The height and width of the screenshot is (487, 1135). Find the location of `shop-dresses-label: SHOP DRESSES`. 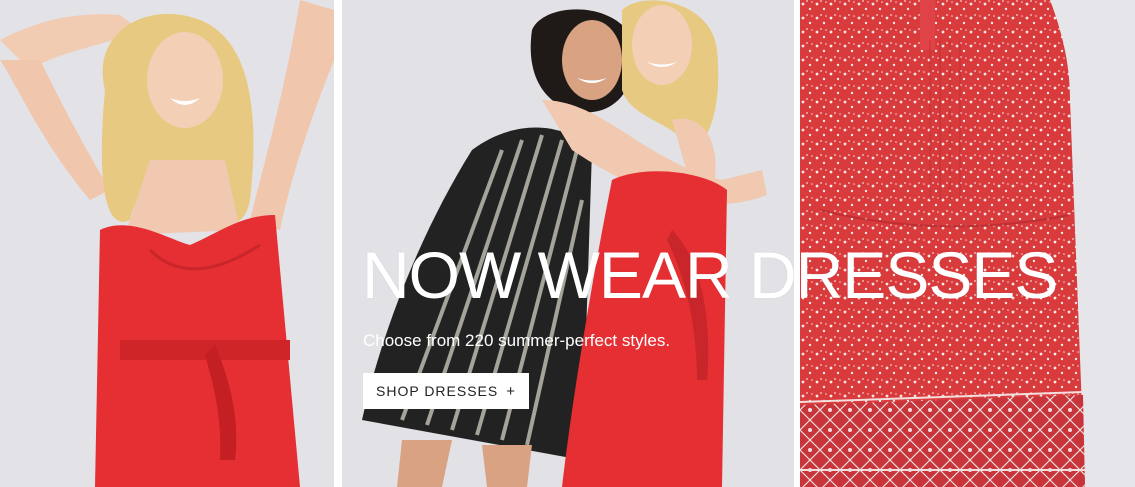

shop-dresses-label: SHOP DRESSES is located at coordinates (437, 391).